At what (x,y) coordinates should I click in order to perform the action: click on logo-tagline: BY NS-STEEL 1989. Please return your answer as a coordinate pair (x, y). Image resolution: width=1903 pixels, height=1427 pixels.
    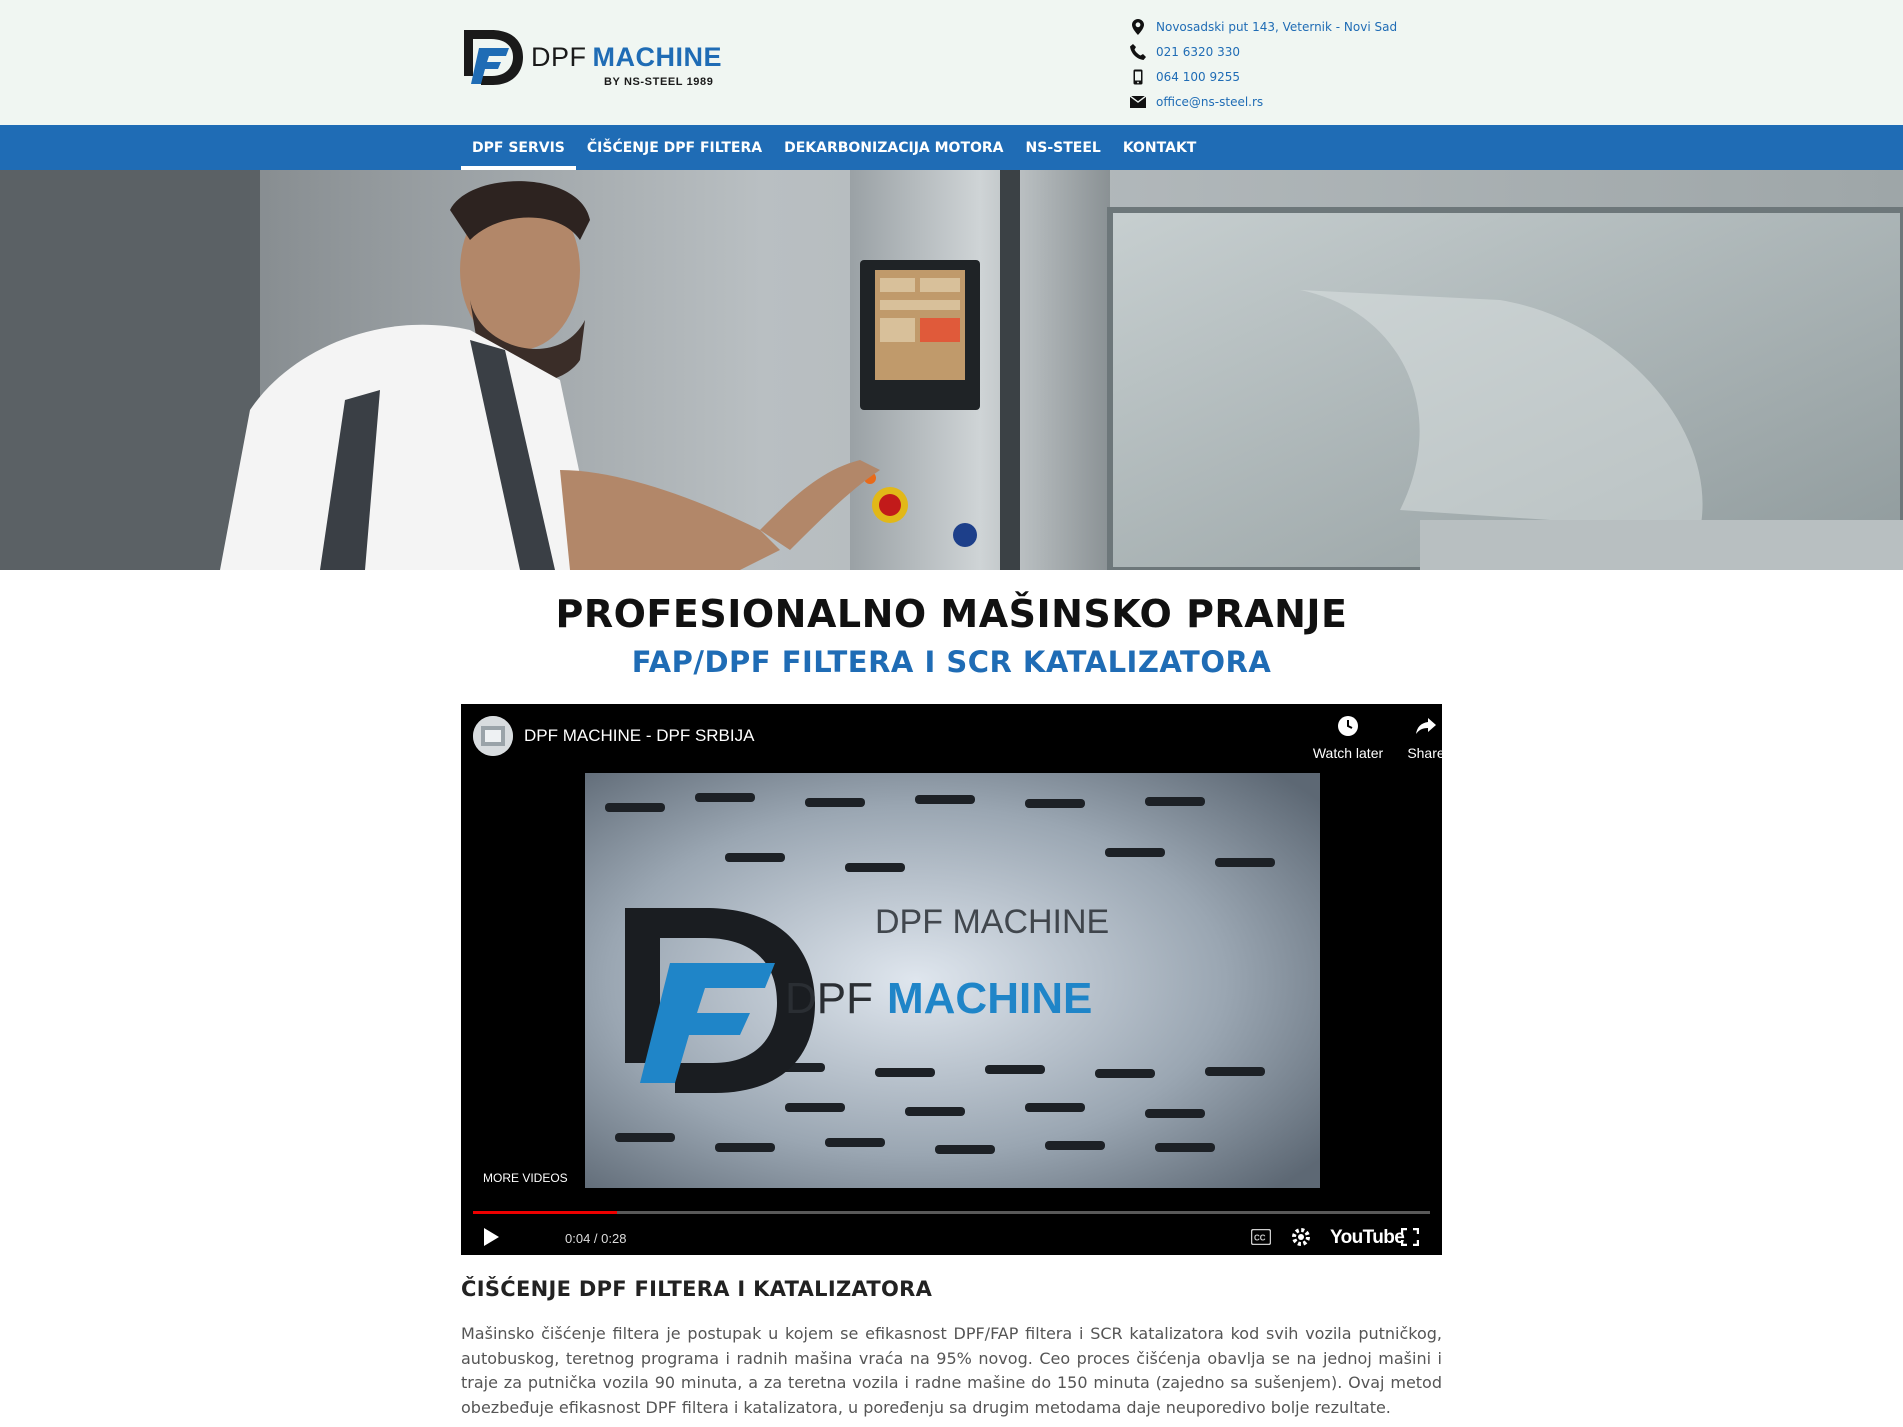
    Looking at the image, I should click on (659, 82).